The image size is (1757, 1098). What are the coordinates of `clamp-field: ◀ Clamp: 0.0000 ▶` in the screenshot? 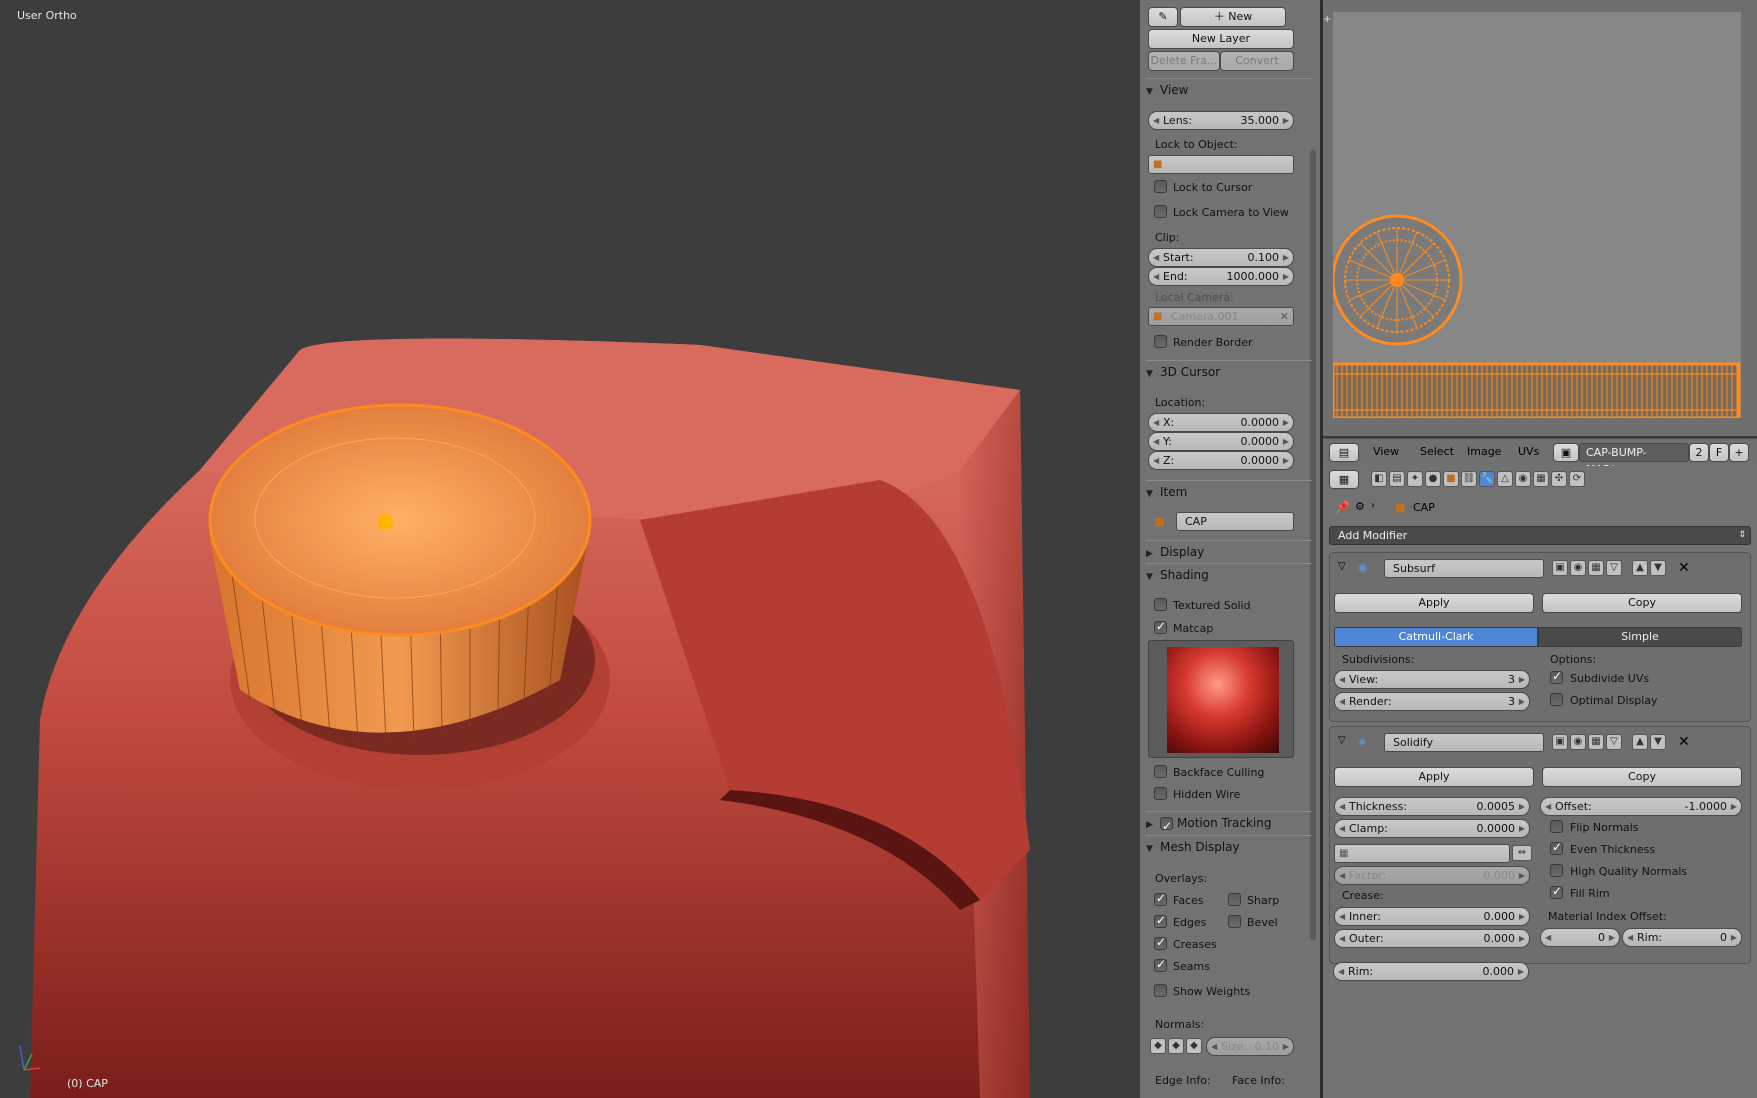 It's located at (1432, 828).